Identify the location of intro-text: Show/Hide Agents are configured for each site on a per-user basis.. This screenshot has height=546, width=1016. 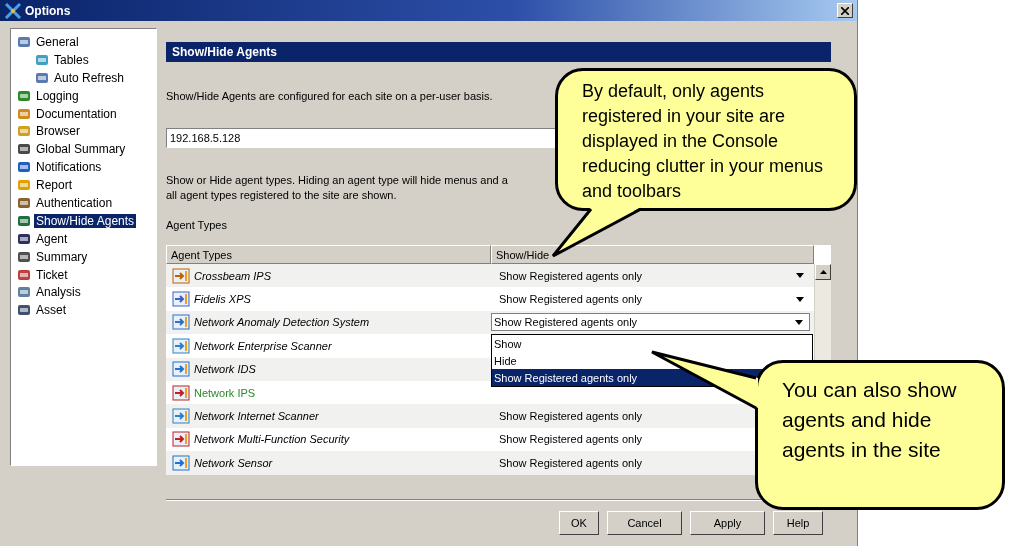
(329, 96).